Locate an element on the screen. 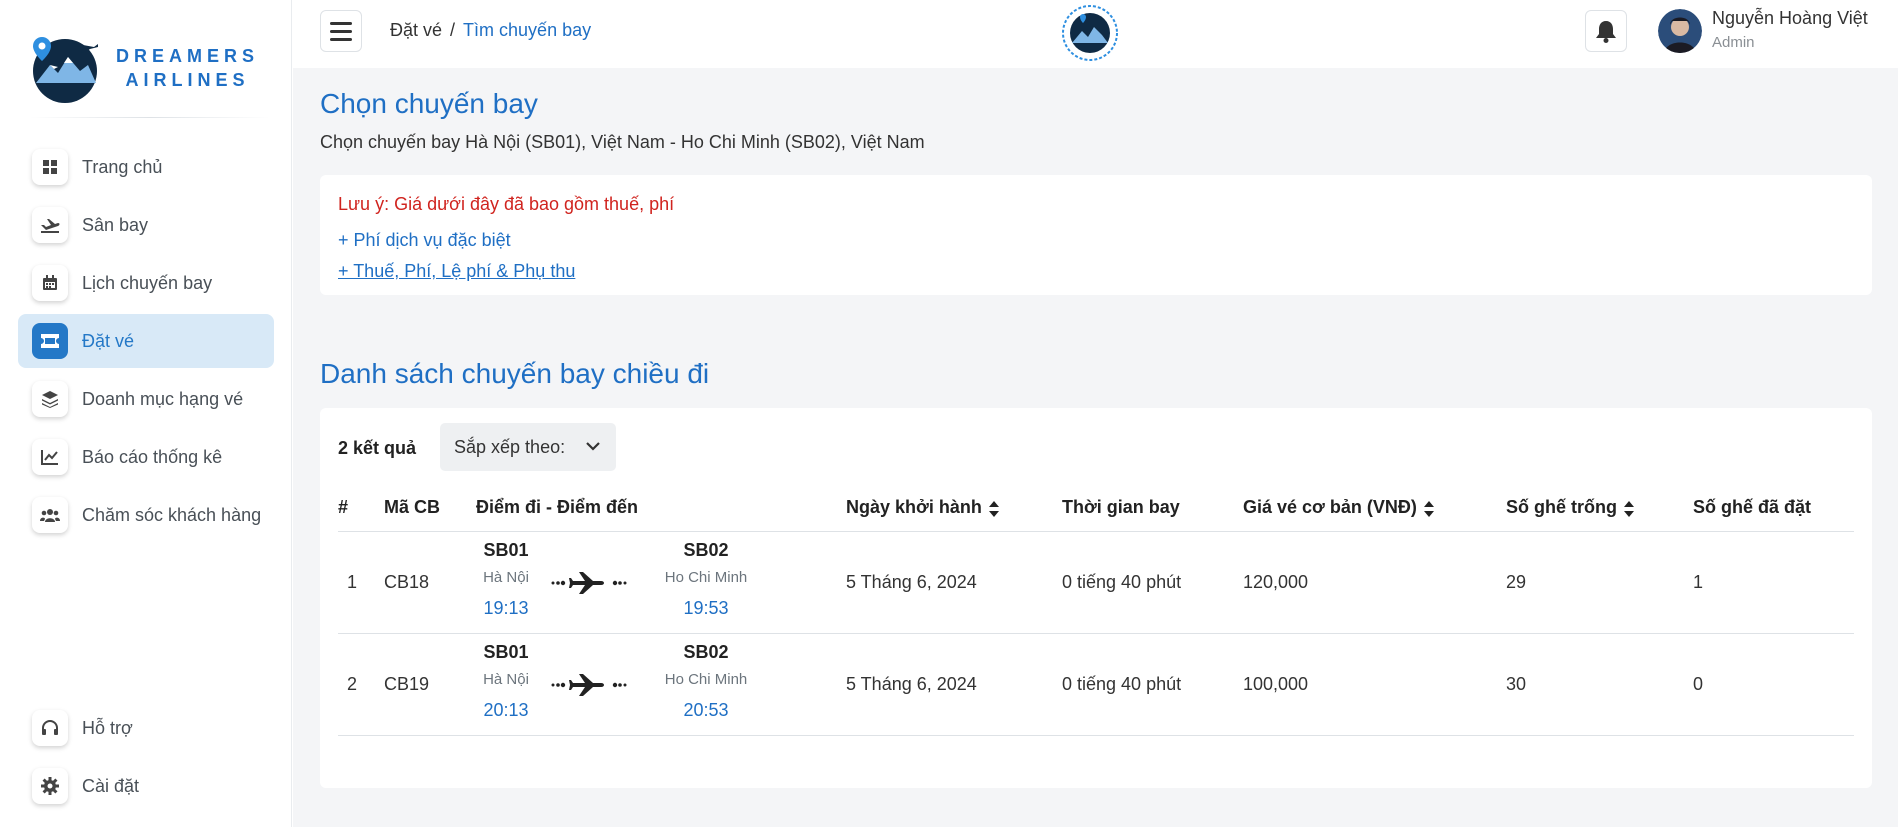 The width and height of the screenshot is (1898, 827). sidebar-item-label: Cài đặt is located at coordinates (111, 785).